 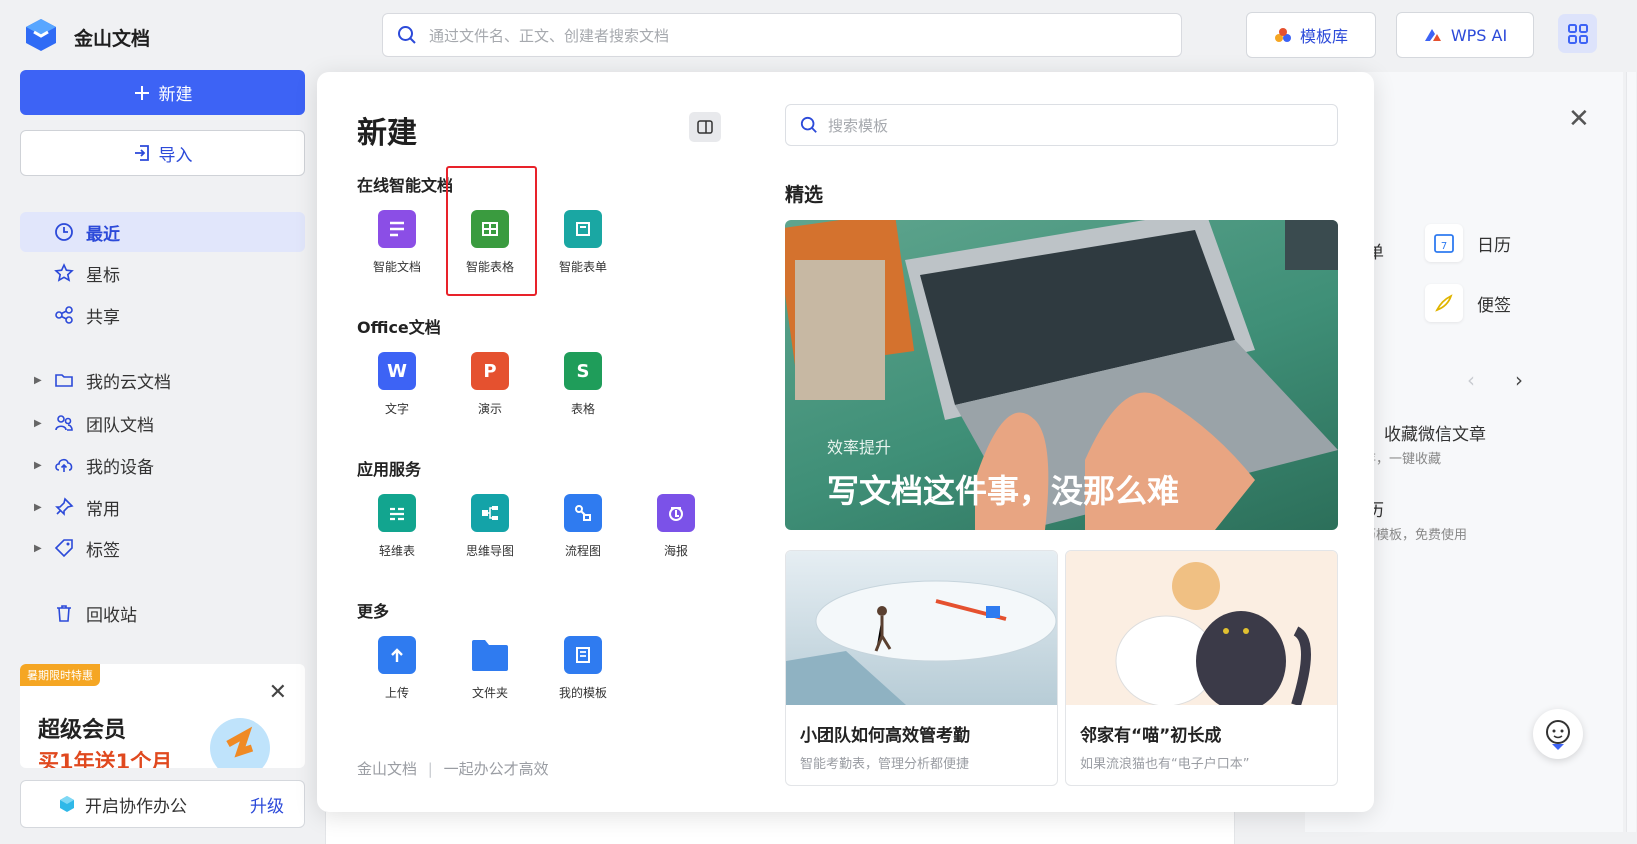 What do you see at coordinates (397, 384) in the screenshot?
I see `new-word-doc: W 文字` at bounding box center [397, 384].